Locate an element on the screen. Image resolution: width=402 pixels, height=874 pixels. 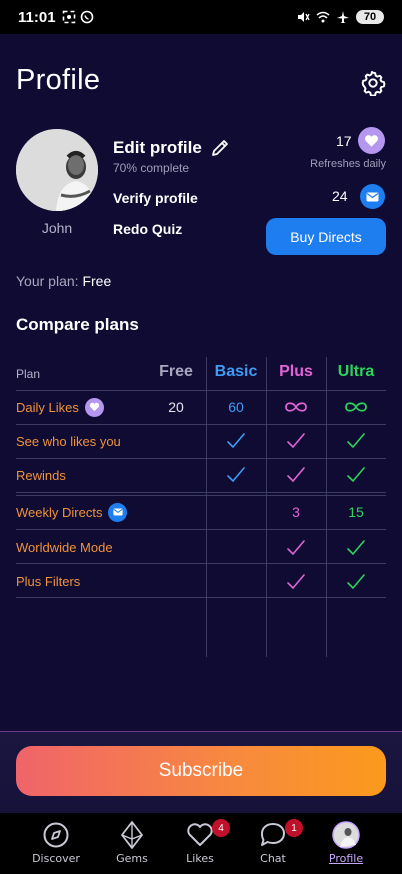
header-basic: Basic is located at coordinates (236, 371).